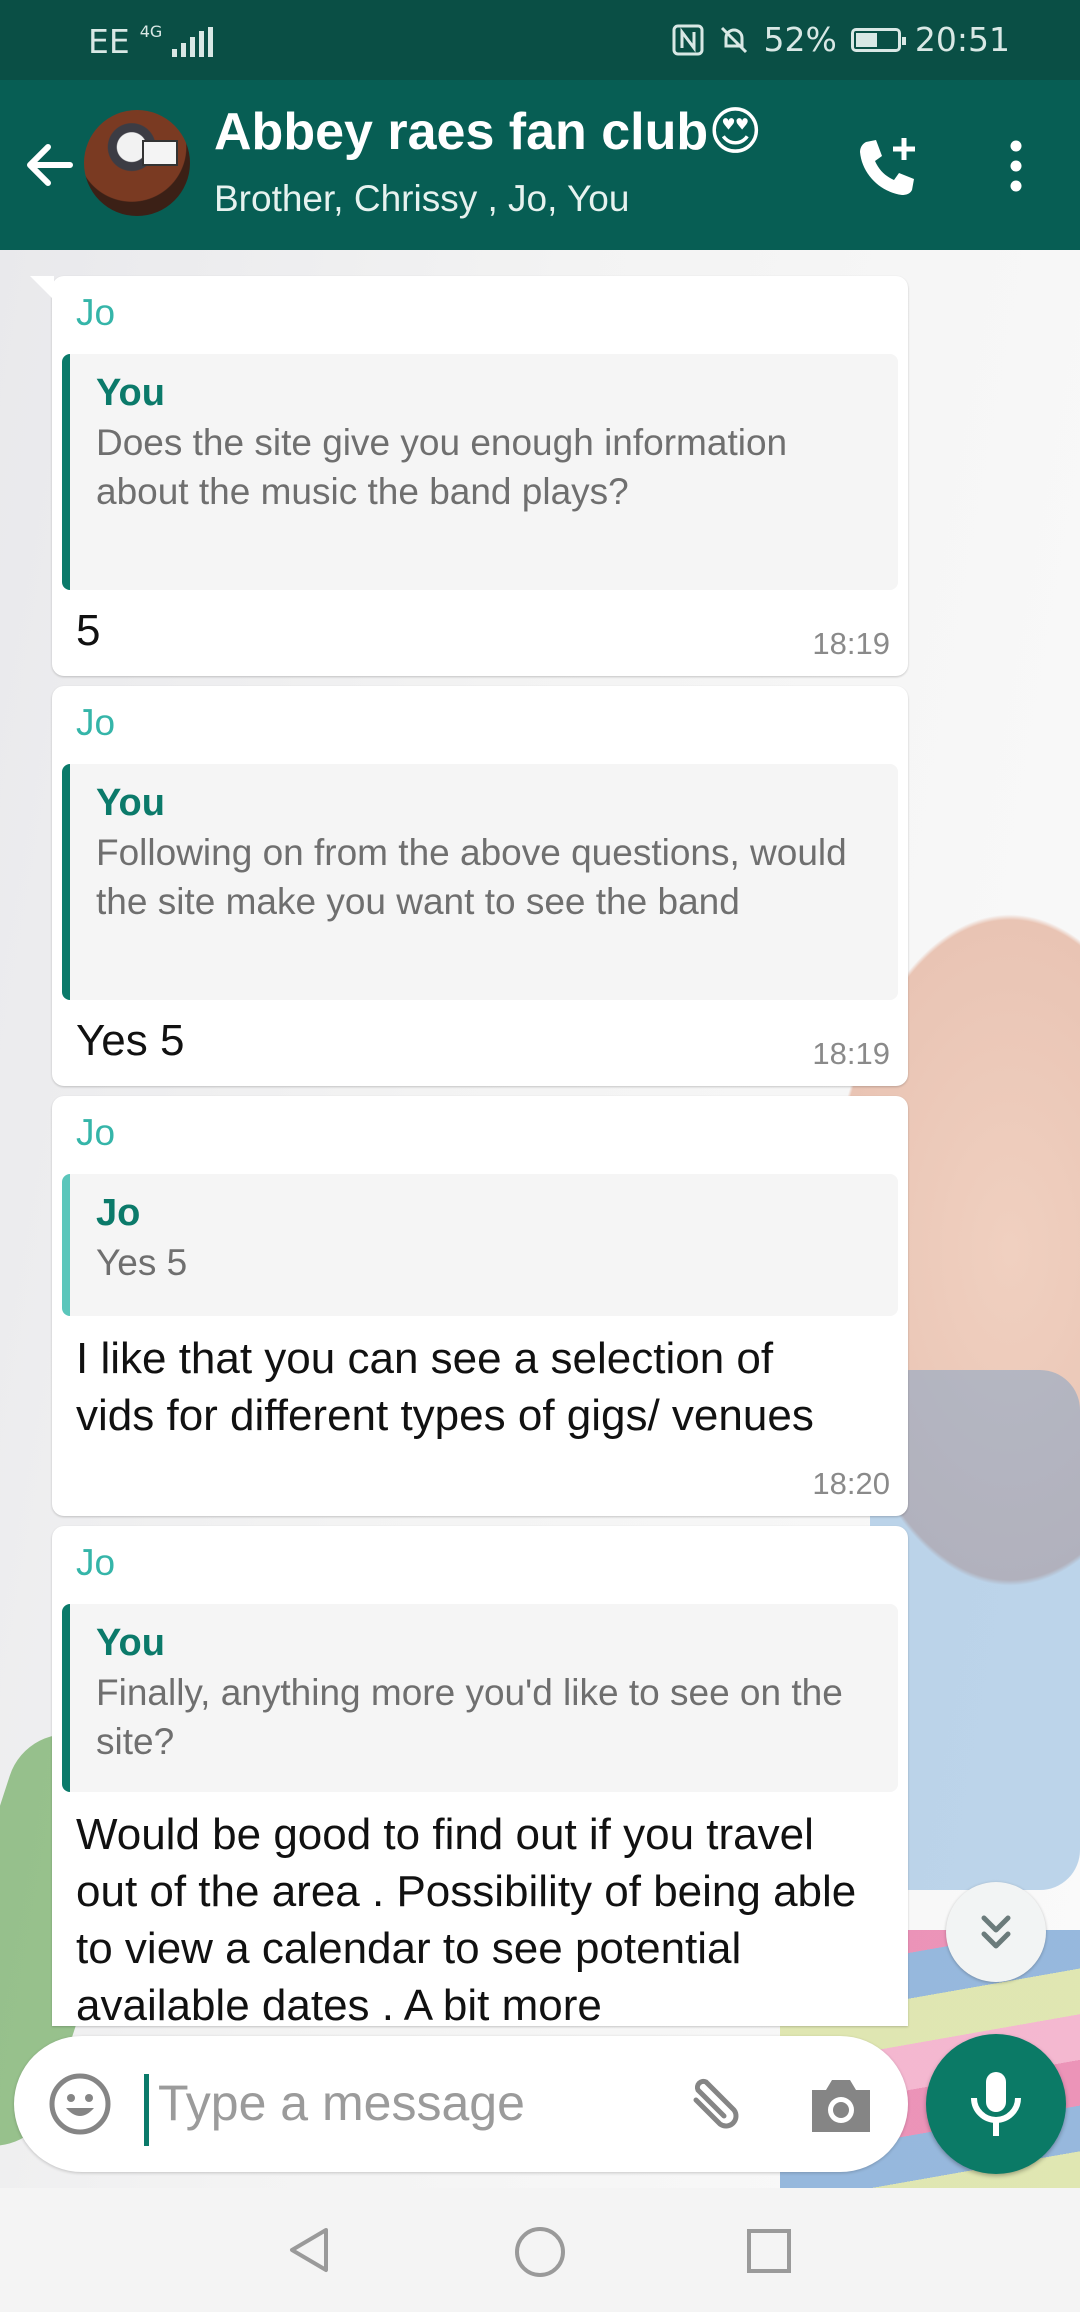 Image resolution: width=1080 pixels, height=2312 pixels. I want to click on battery-icon, so click(878, 39).